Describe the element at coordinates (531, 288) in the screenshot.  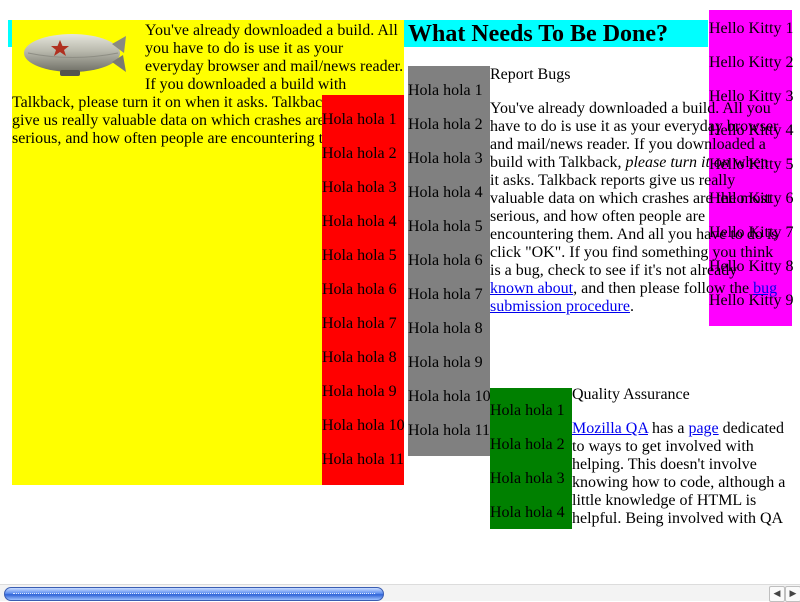
I see `known-about-link: known about` at that location.